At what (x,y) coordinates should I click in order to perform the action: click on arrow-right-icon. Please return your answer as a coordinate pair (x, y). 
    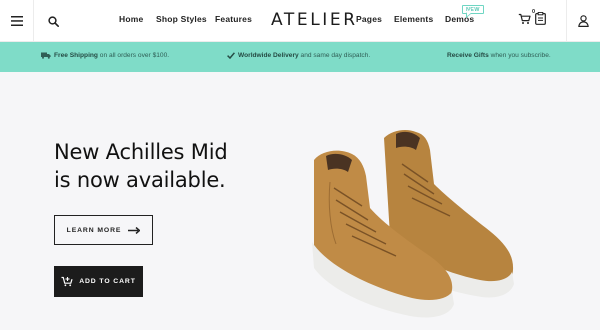
    Looking at the image, I should click on (134, 230).